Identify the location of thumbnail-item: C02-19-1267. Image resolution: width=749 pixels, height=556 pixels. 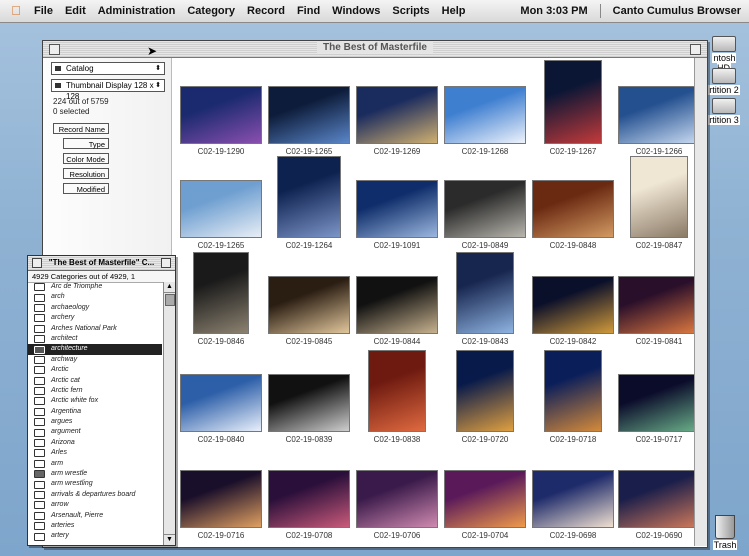
(573, 108).